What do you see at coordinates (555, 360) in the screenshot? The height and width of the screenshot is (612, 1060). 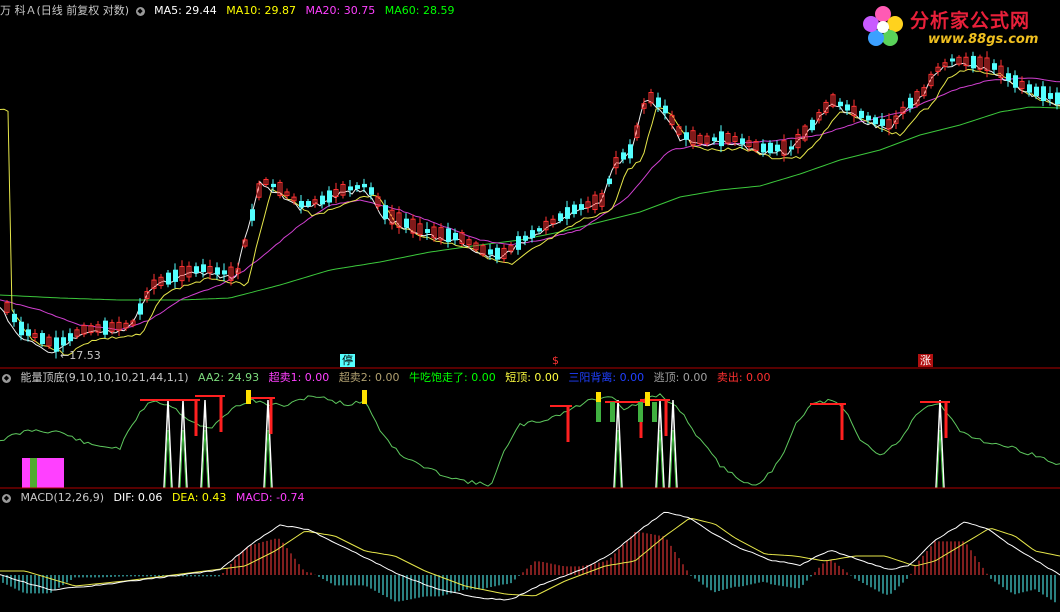 I see `dividend-marker: $` at bounding box center [555, 360].